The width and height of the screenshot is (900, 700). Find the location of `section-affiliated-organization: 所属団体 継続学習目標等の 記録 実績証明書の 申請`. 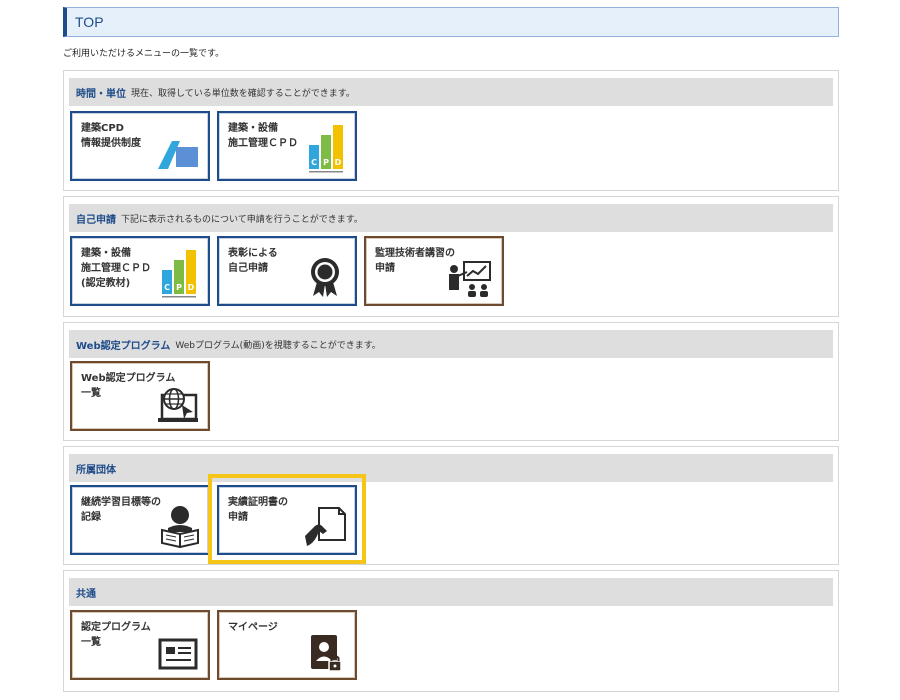

section-affiliated-organization: 所属団体 継続学習目標等の 記録 実績証明書の 申請 is located at coordinates (451, 505).